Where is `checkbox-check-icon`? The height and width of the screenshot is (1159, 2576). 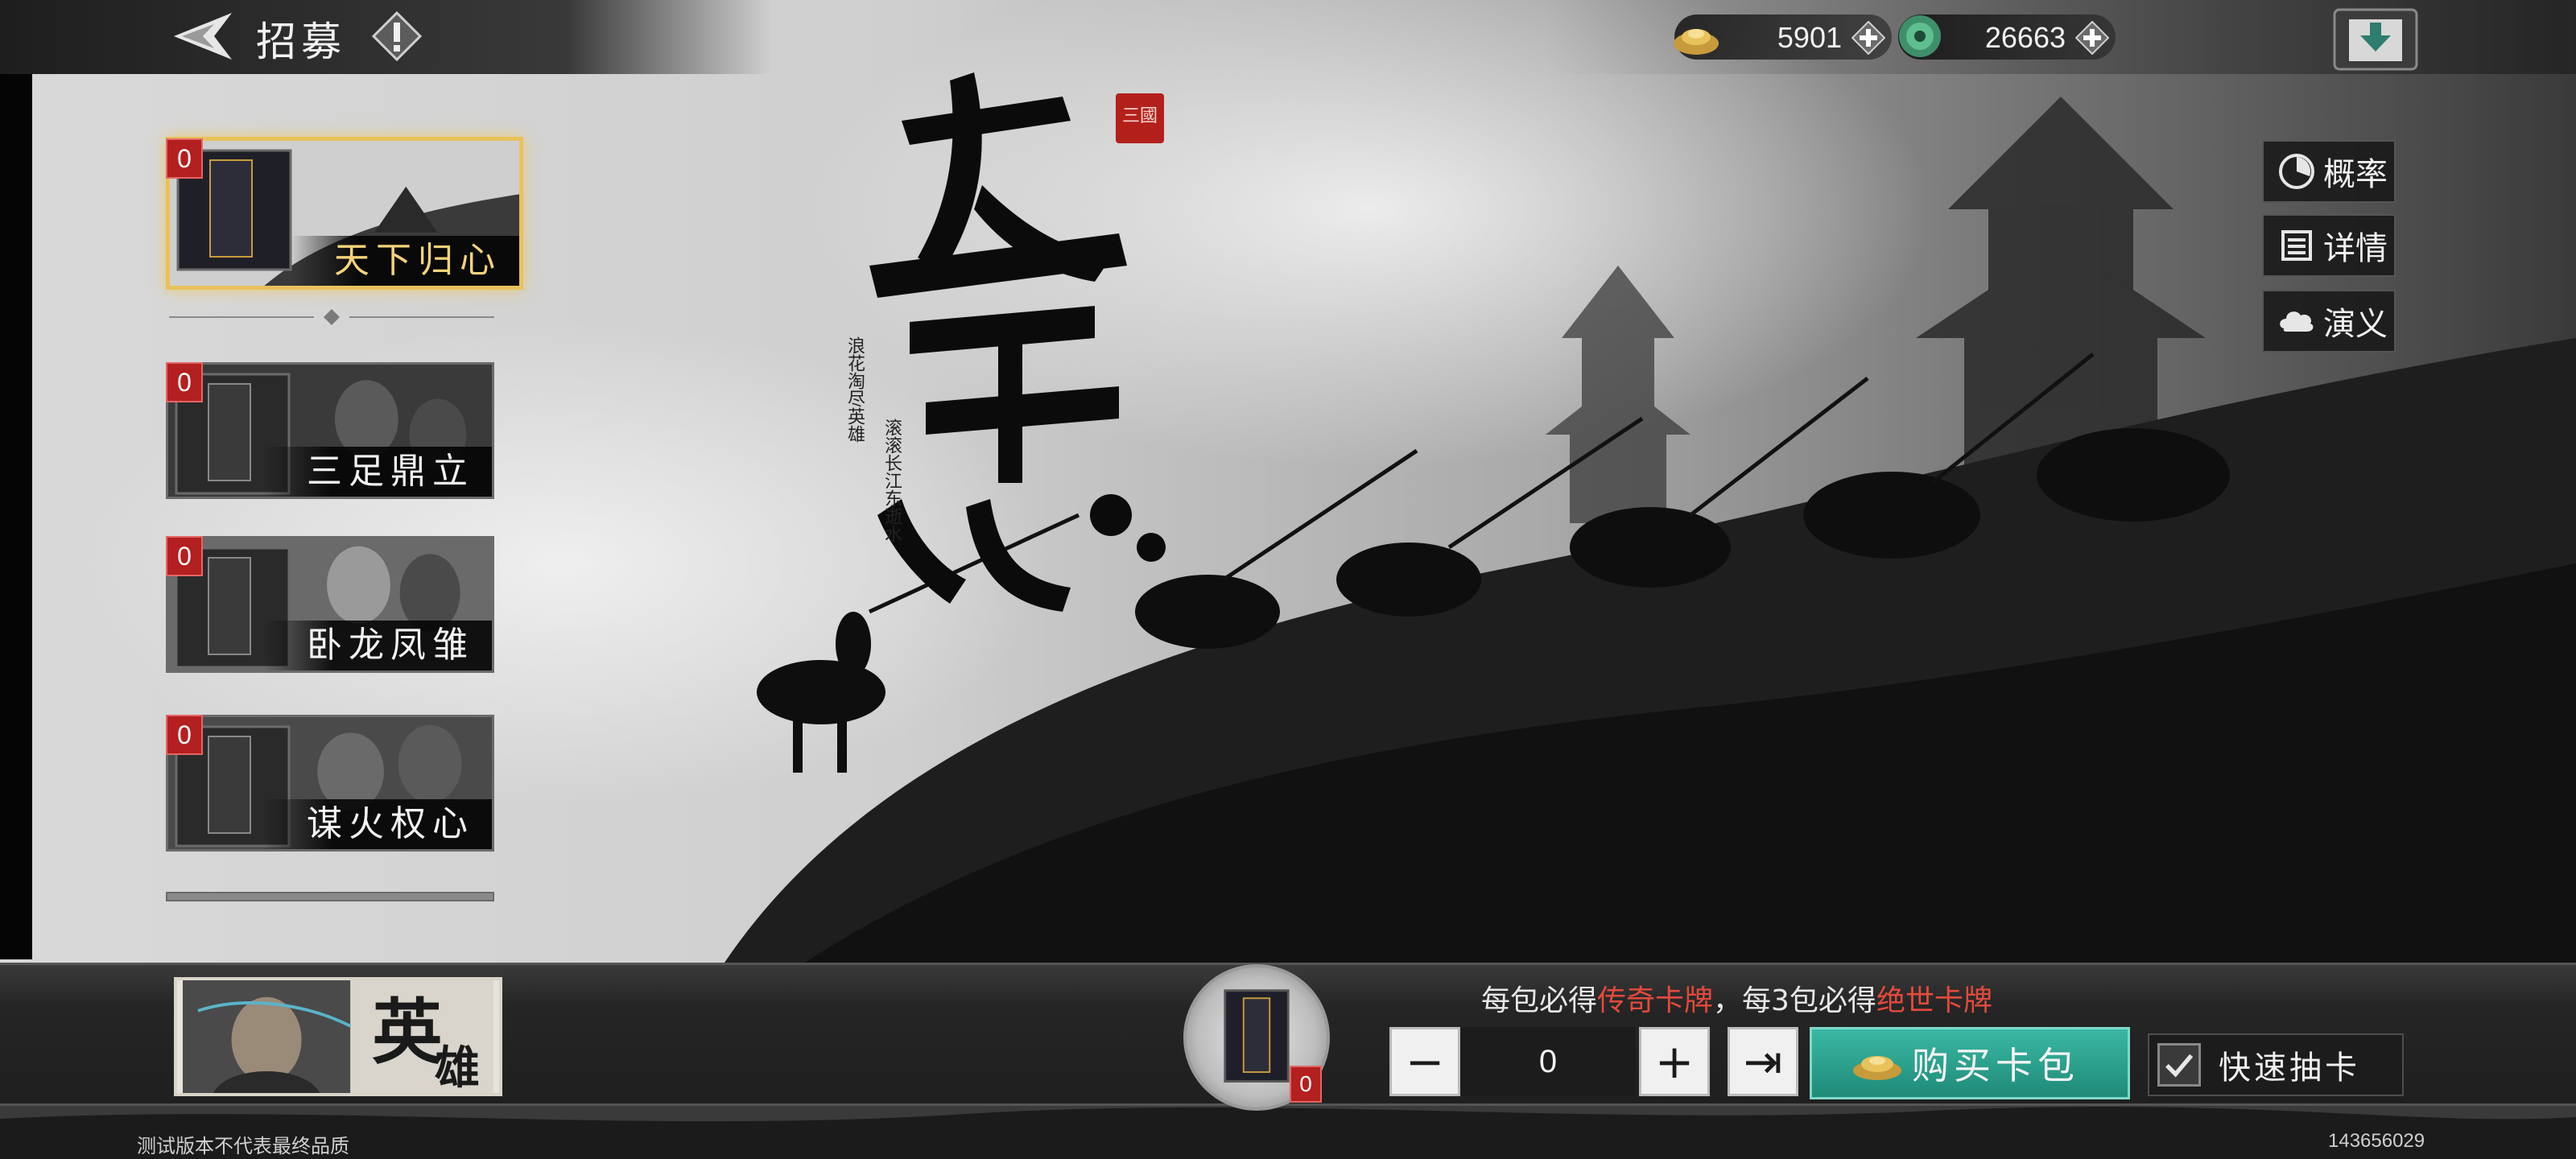 checkbox-check-icon is located at coordinates (2179, 1065).